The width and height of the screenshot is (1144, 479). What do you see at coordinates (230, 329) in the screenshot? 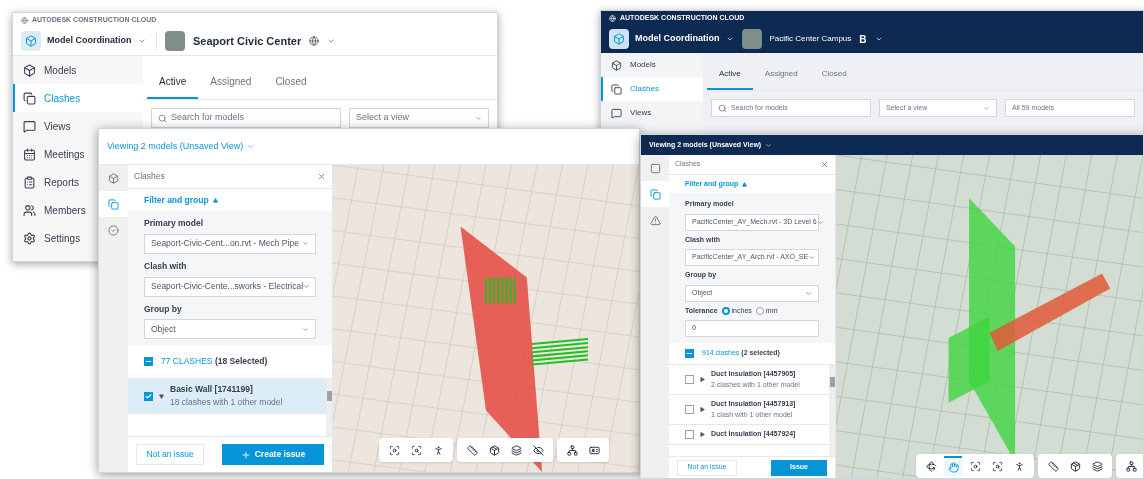
I see `dropdown-field: Object` at bounding box center [230, 329].